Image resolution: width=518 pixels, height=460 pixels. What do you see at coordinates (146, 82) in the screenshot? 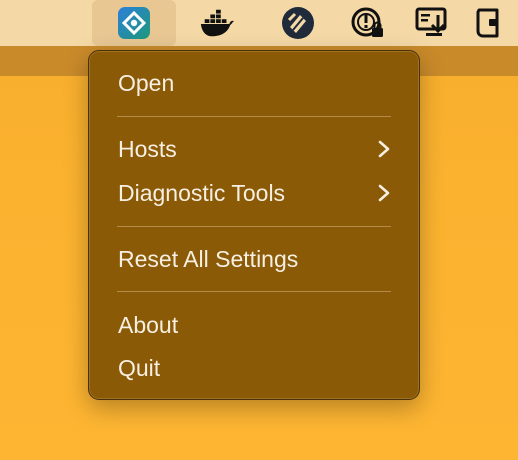
I see `menu-item-label: Open` at bounding box center [146, 82].